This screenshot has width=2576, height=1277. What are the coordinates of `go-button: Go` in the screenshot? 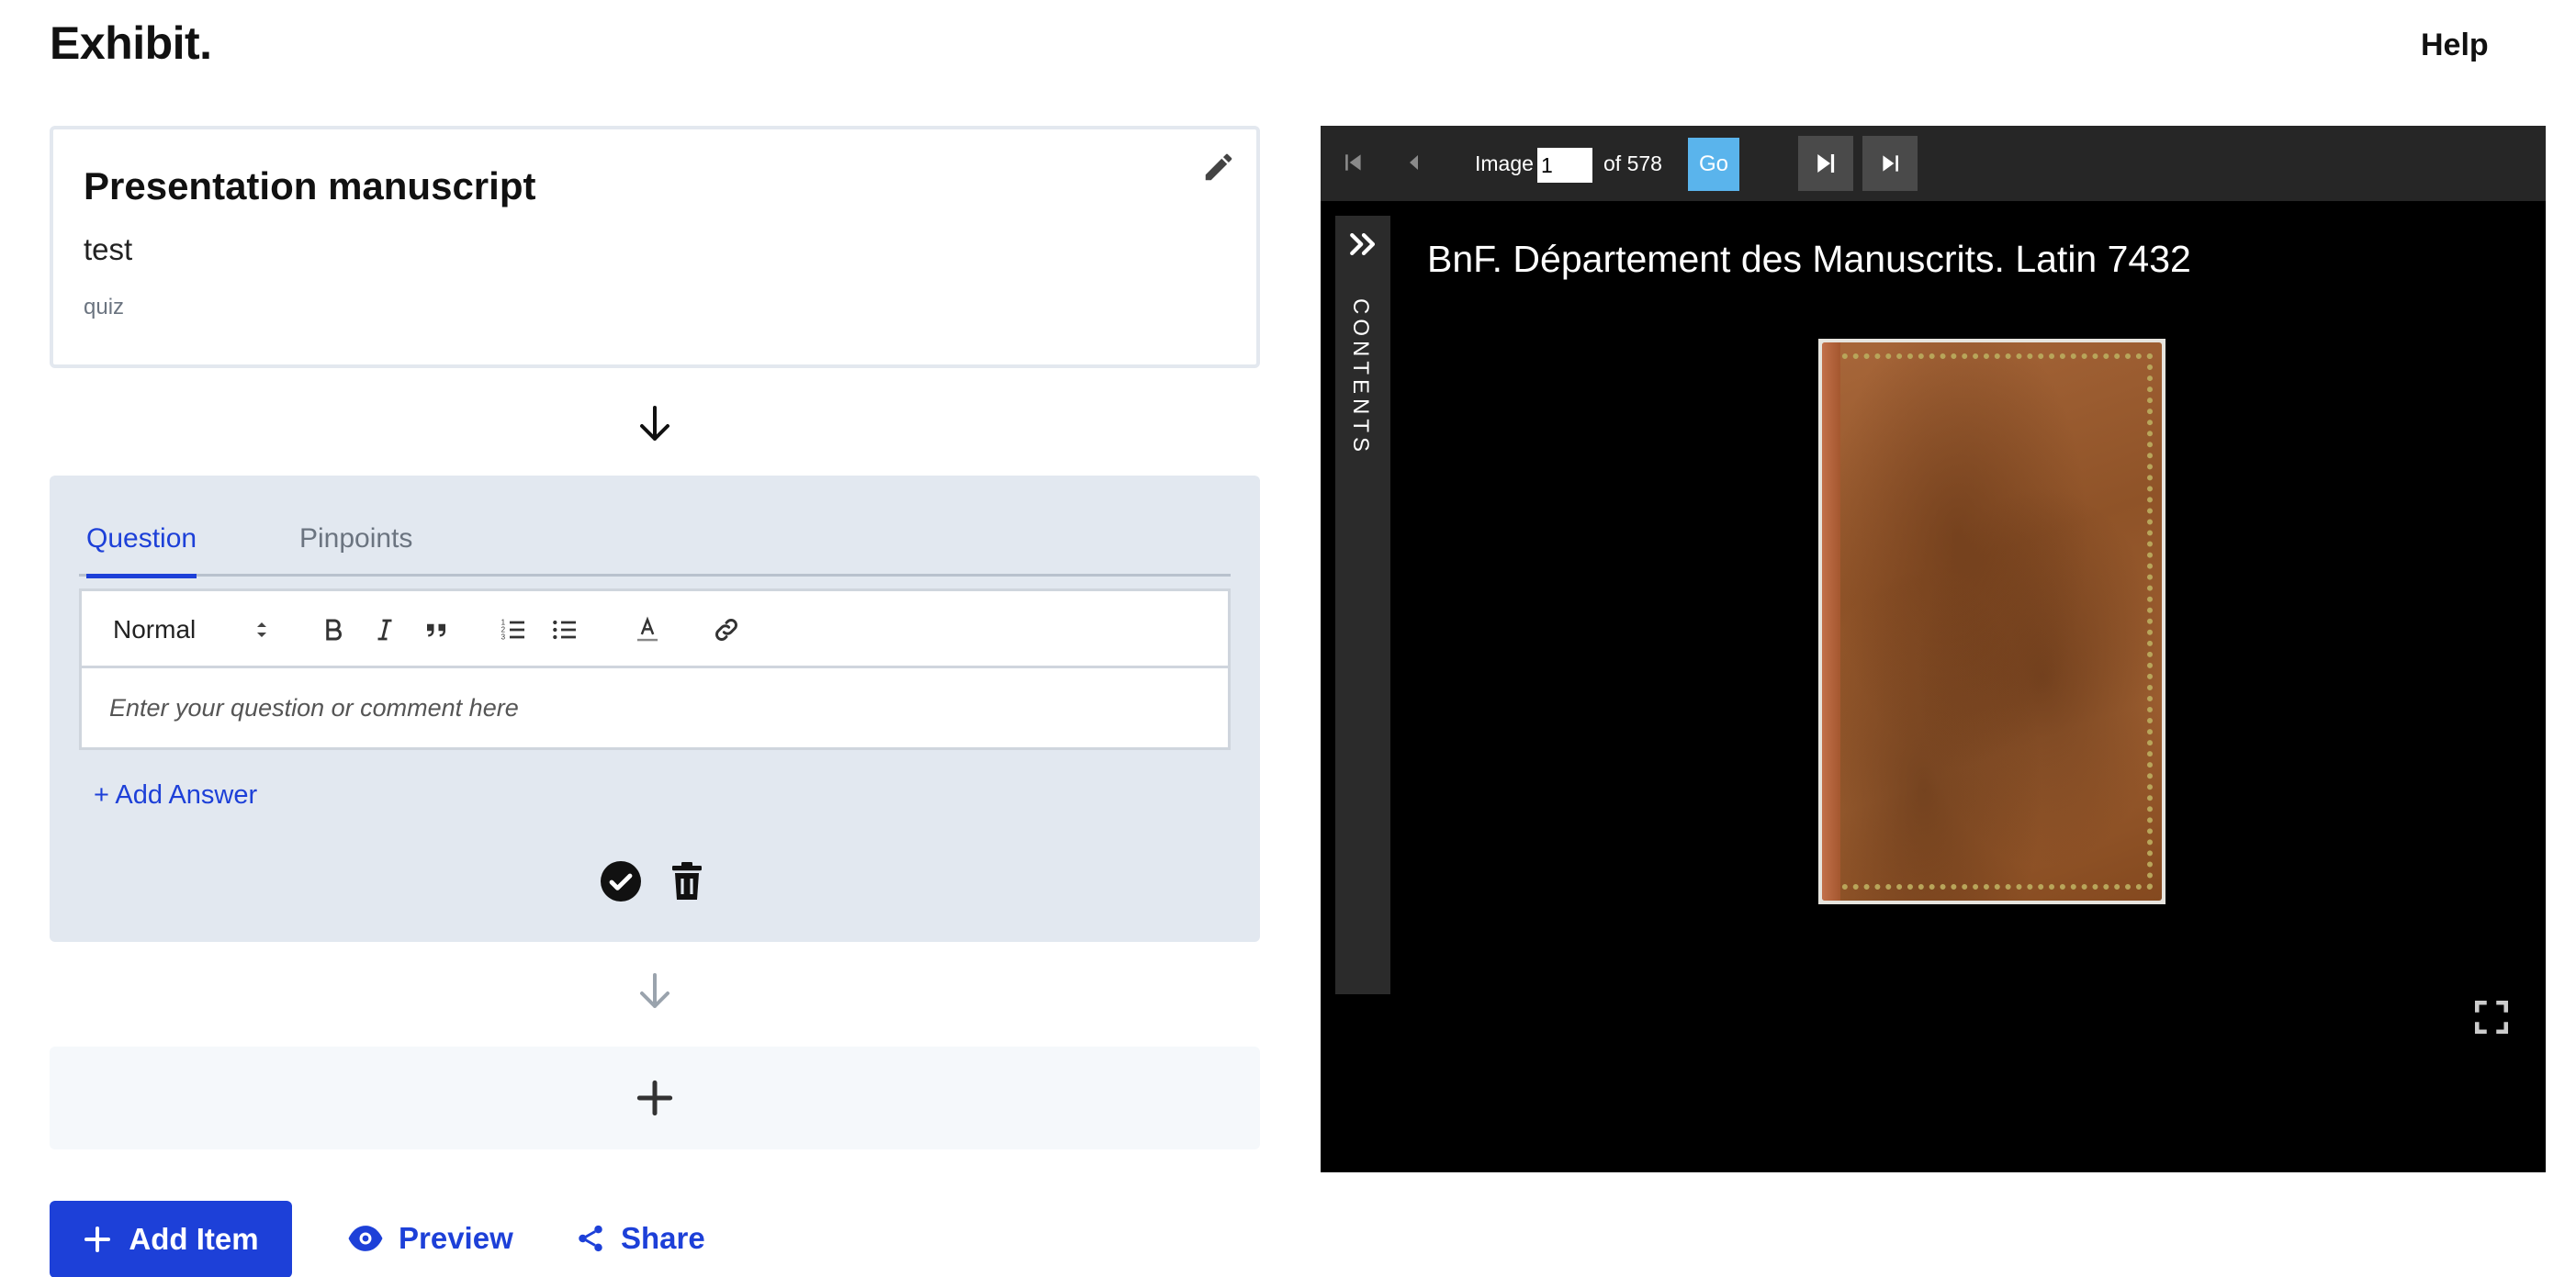 It's located at (1713, 164).